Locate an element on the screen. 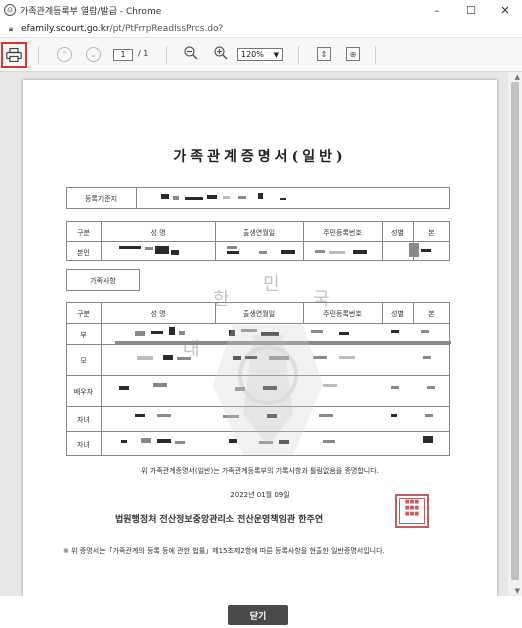  dropdown-arrow-icon: ▼ is located at coordinates (276, 54).